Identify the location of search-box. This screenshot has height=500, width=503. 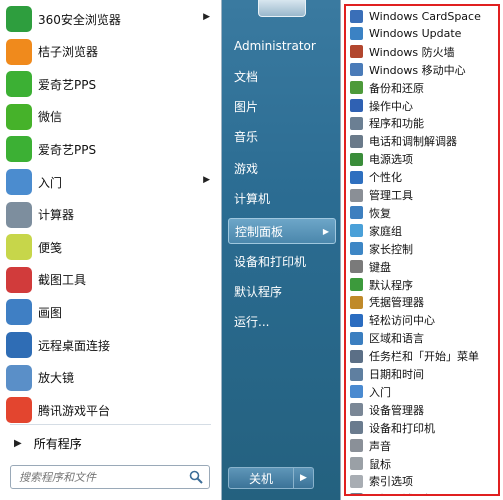
(110, 477).